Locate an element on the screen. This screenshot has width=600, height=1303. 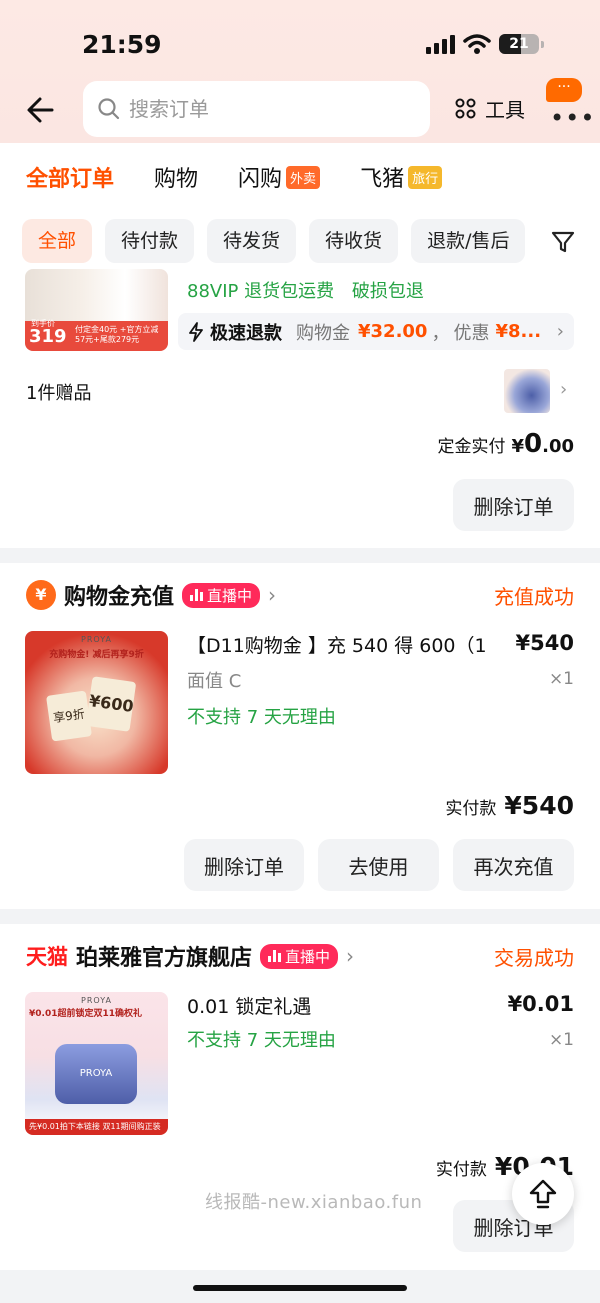
filter-funnel-icon is located at coordinates (563, 242).